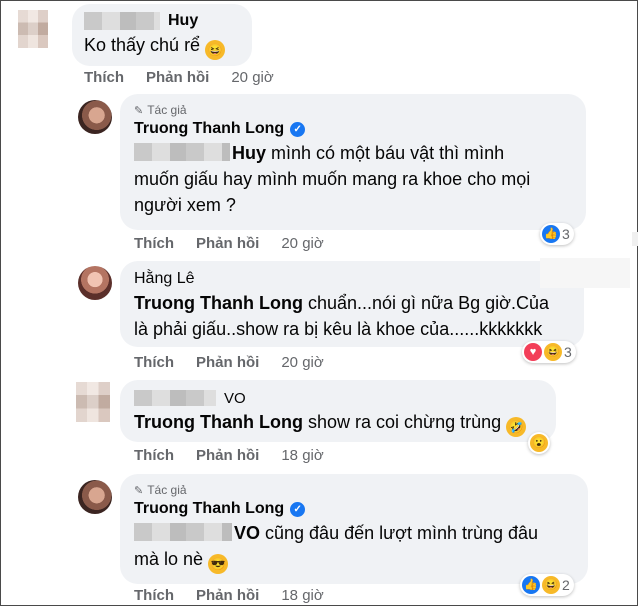  What do you see at coordinates (425, 303) in the screenshot?
I see `comment-body-line1: chuẩn...nói gì nữa Bg giờ.Của` at bounding box center [425, 303].